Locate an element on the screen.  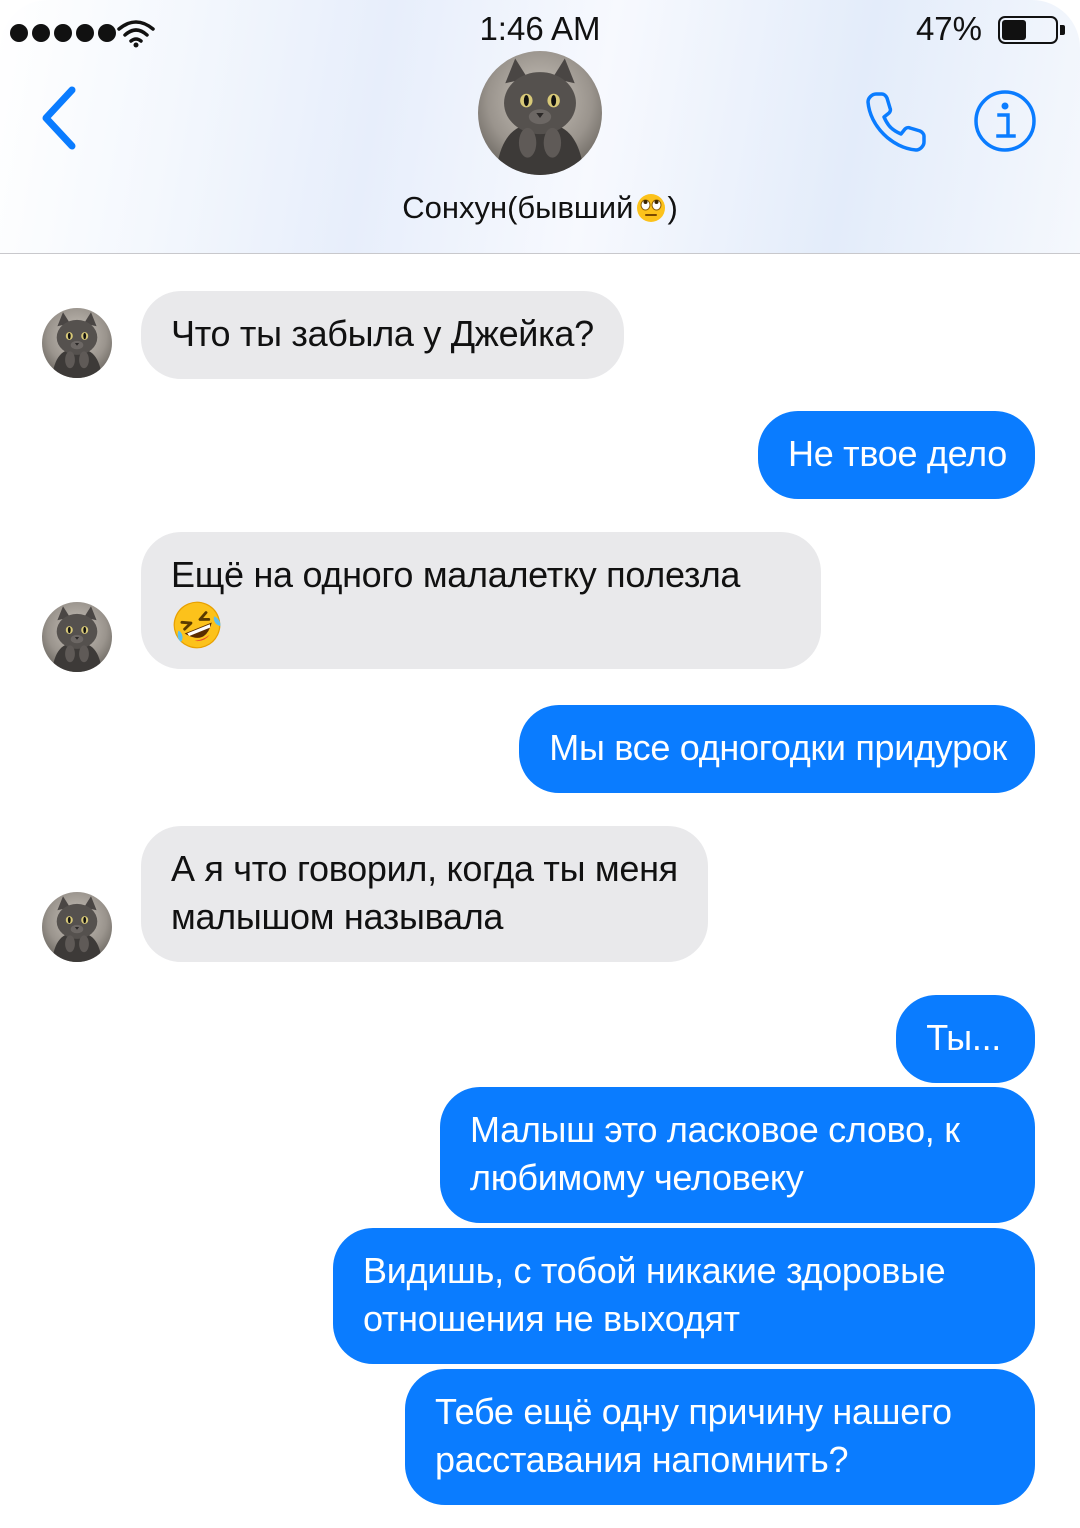
message-text: Ещё на одного малалетку полезла is located at coordinates (456, 574).